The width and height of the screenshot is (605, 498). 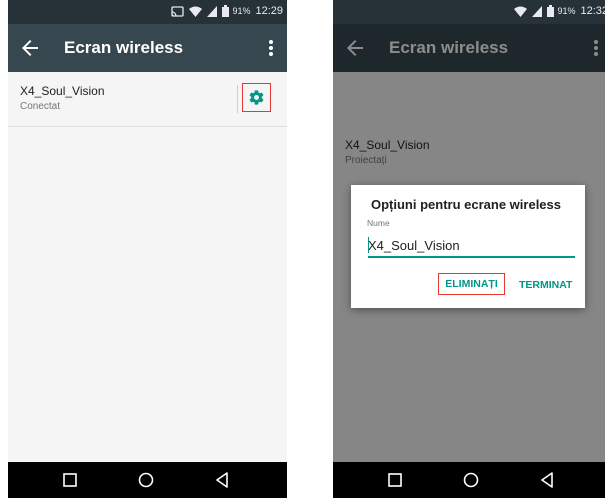 I want to click on name-field-label: Nume, so click(x=378, y=223).